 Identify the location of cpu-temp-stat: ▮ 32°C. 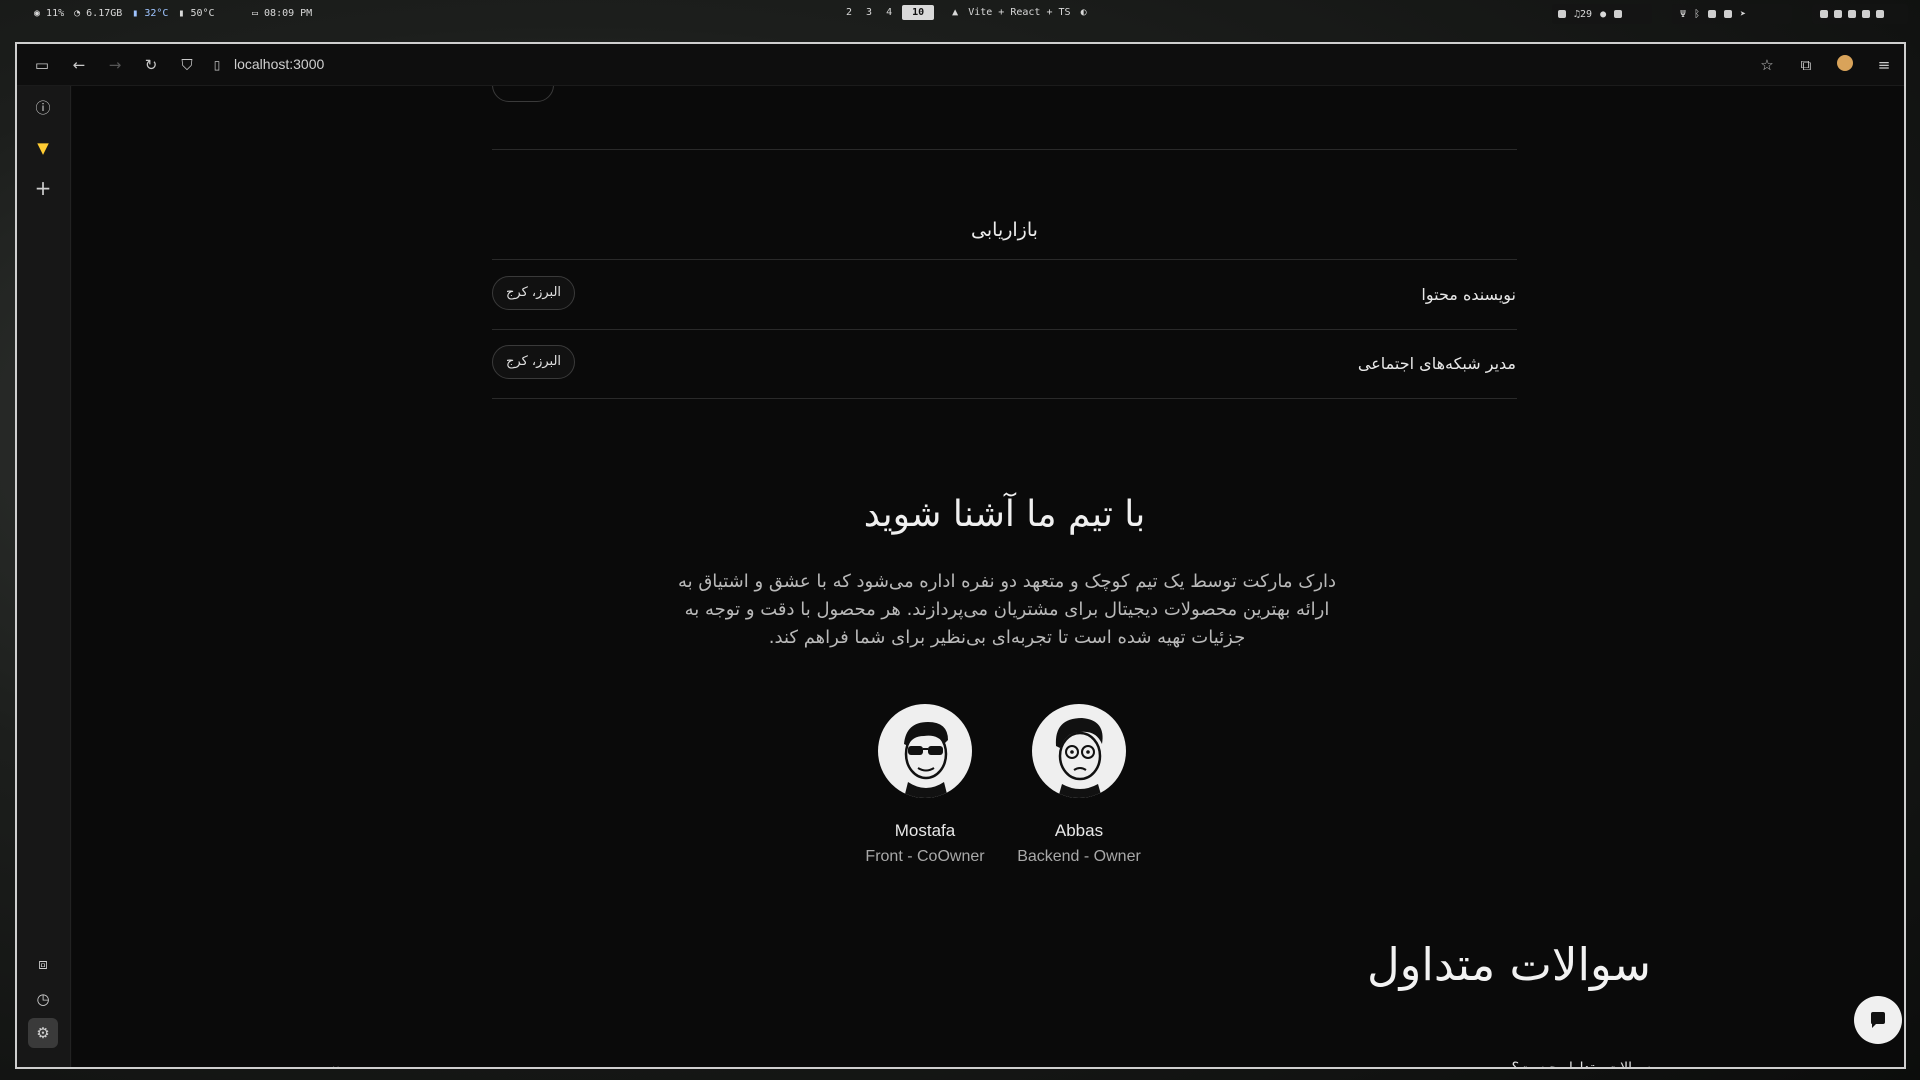
(150, 13).